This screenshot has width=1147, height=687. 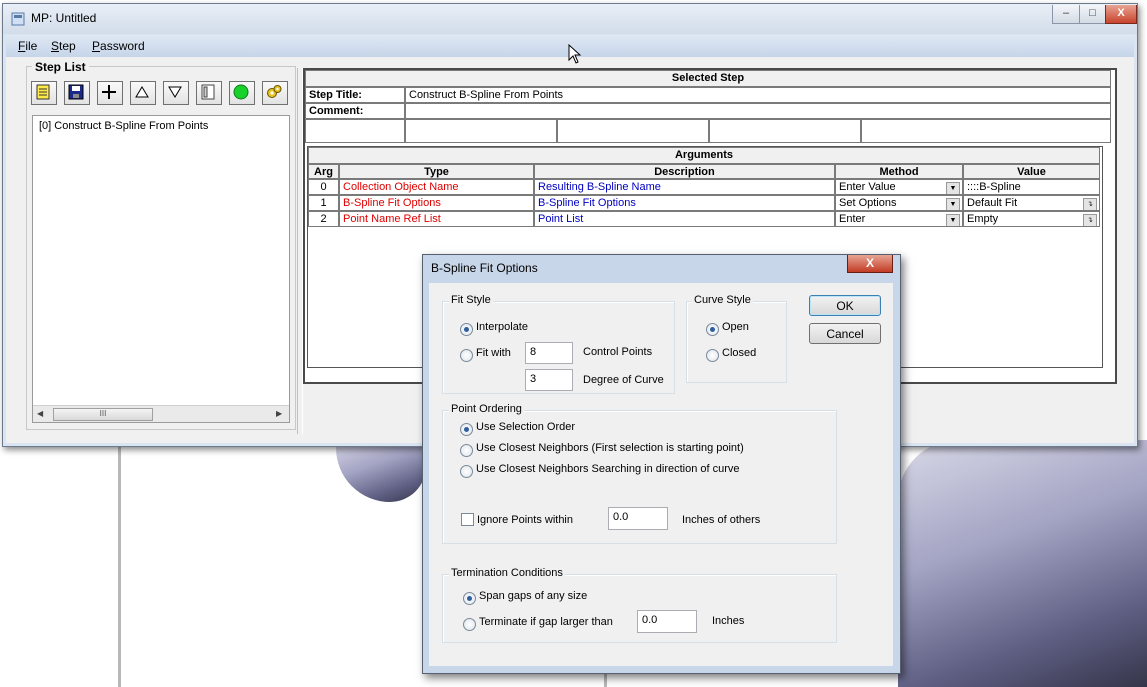 I want to click on step-title-label: Step Title:, so click(x=355, y=95).